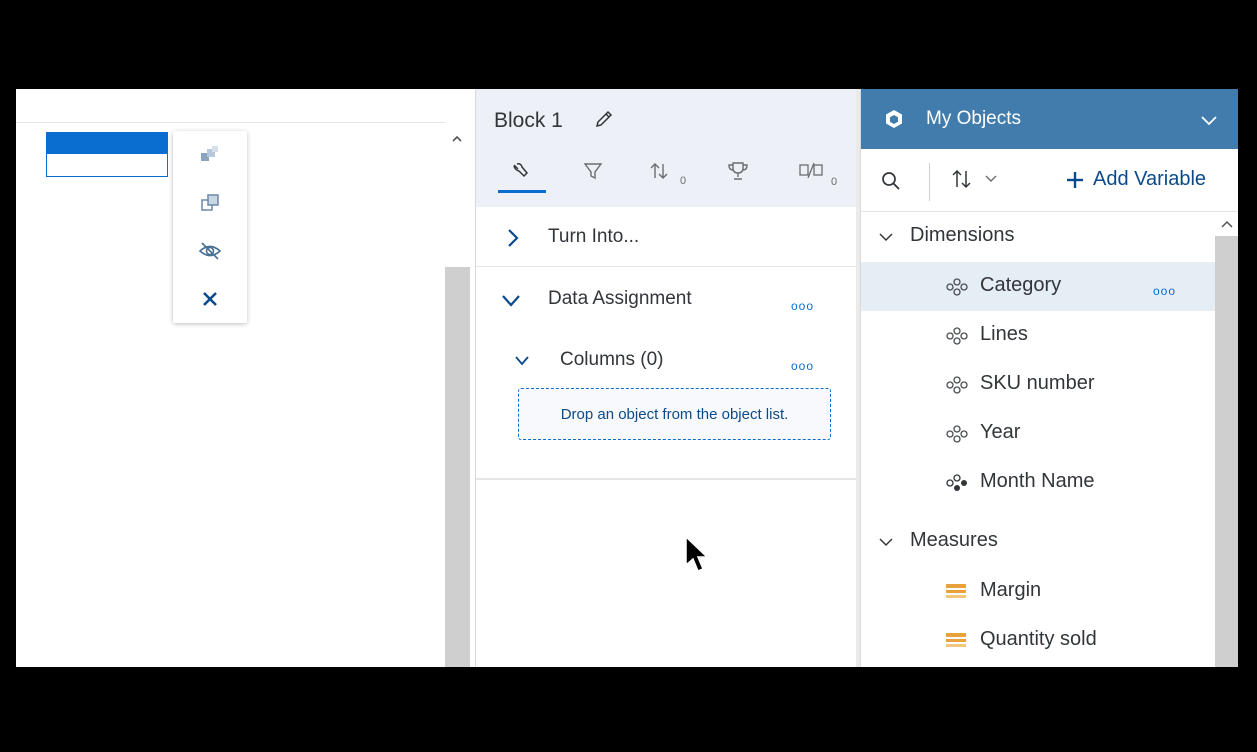 The width and height of the screenshot is (1257, 752). Describe the element at coordinates (604, 119) in the screenshot. I see `edit-pencil-icon` at that location.